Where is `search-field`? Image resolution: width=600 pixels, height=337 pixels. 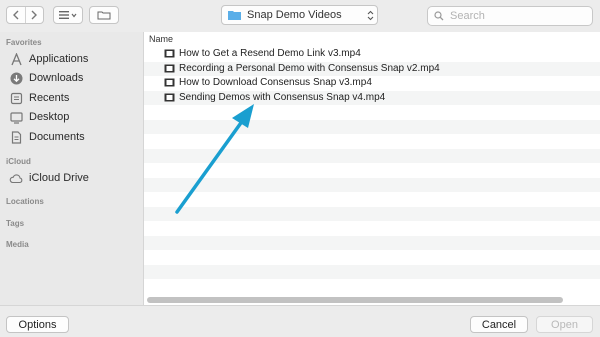
search-field is located at coordinates (510, 16).